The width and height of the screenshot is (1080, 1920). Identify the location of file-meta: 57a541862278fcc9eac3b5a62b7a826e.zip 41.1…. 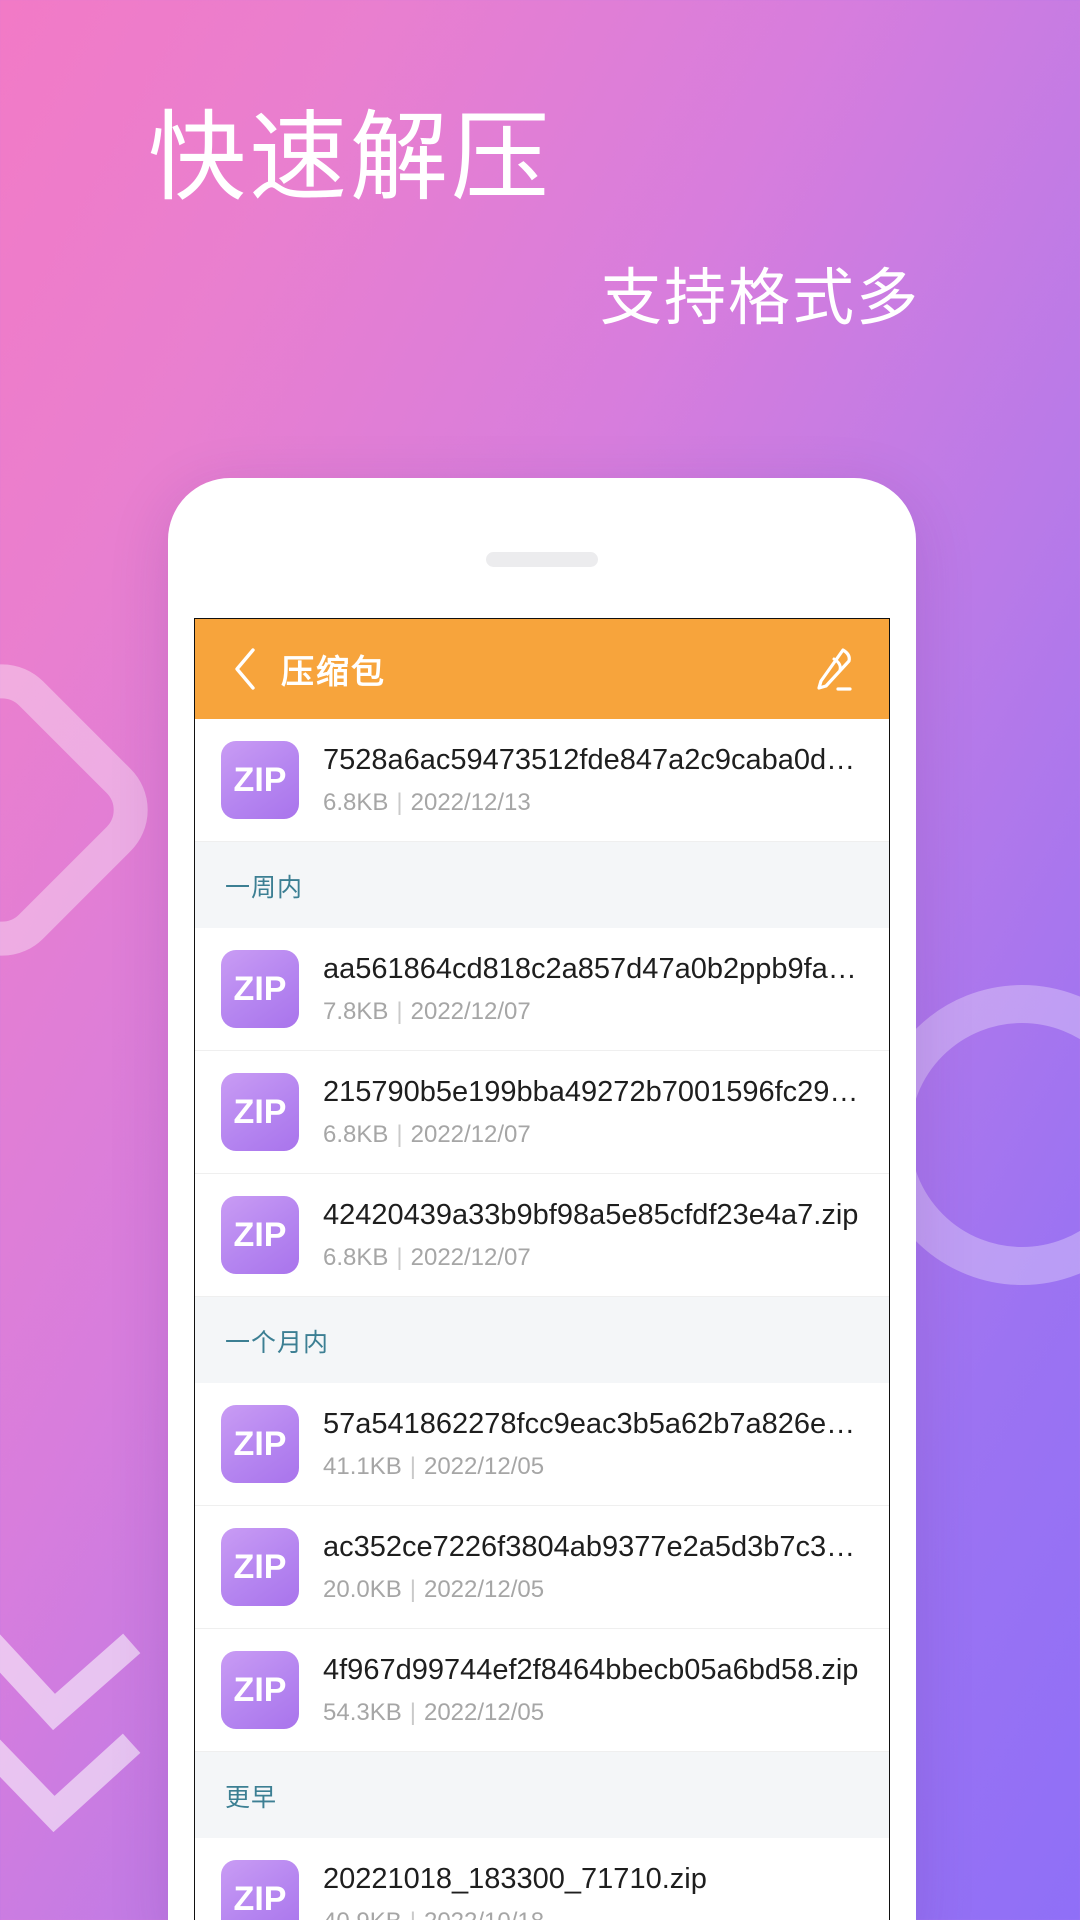
(593, 1444).